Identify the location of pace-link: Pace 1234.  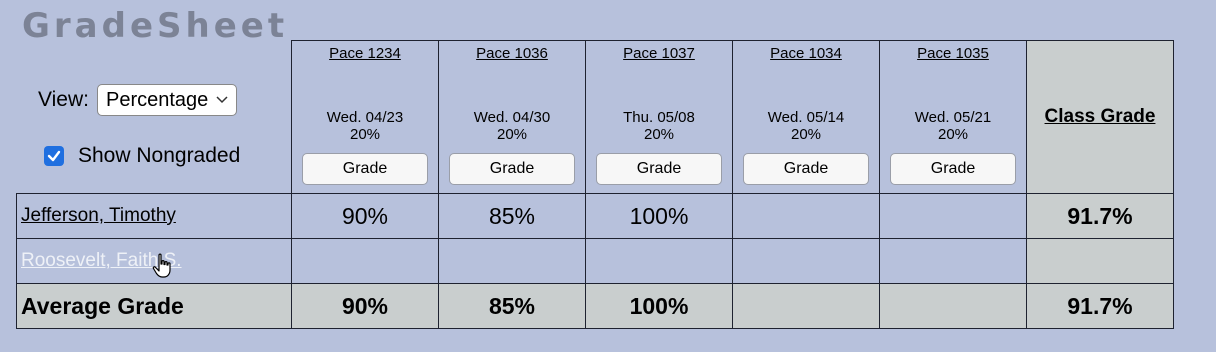
(365, 53).